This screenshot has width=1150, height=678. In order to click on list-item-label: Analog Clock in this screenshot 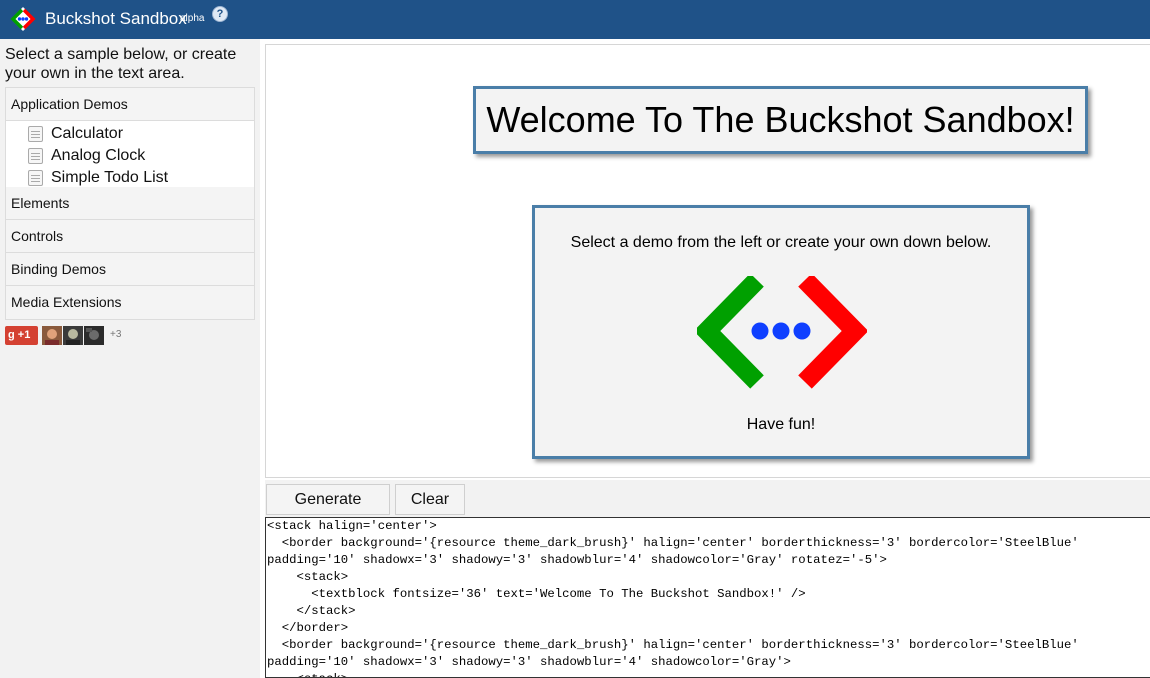, I will do `click(98, 155)`.